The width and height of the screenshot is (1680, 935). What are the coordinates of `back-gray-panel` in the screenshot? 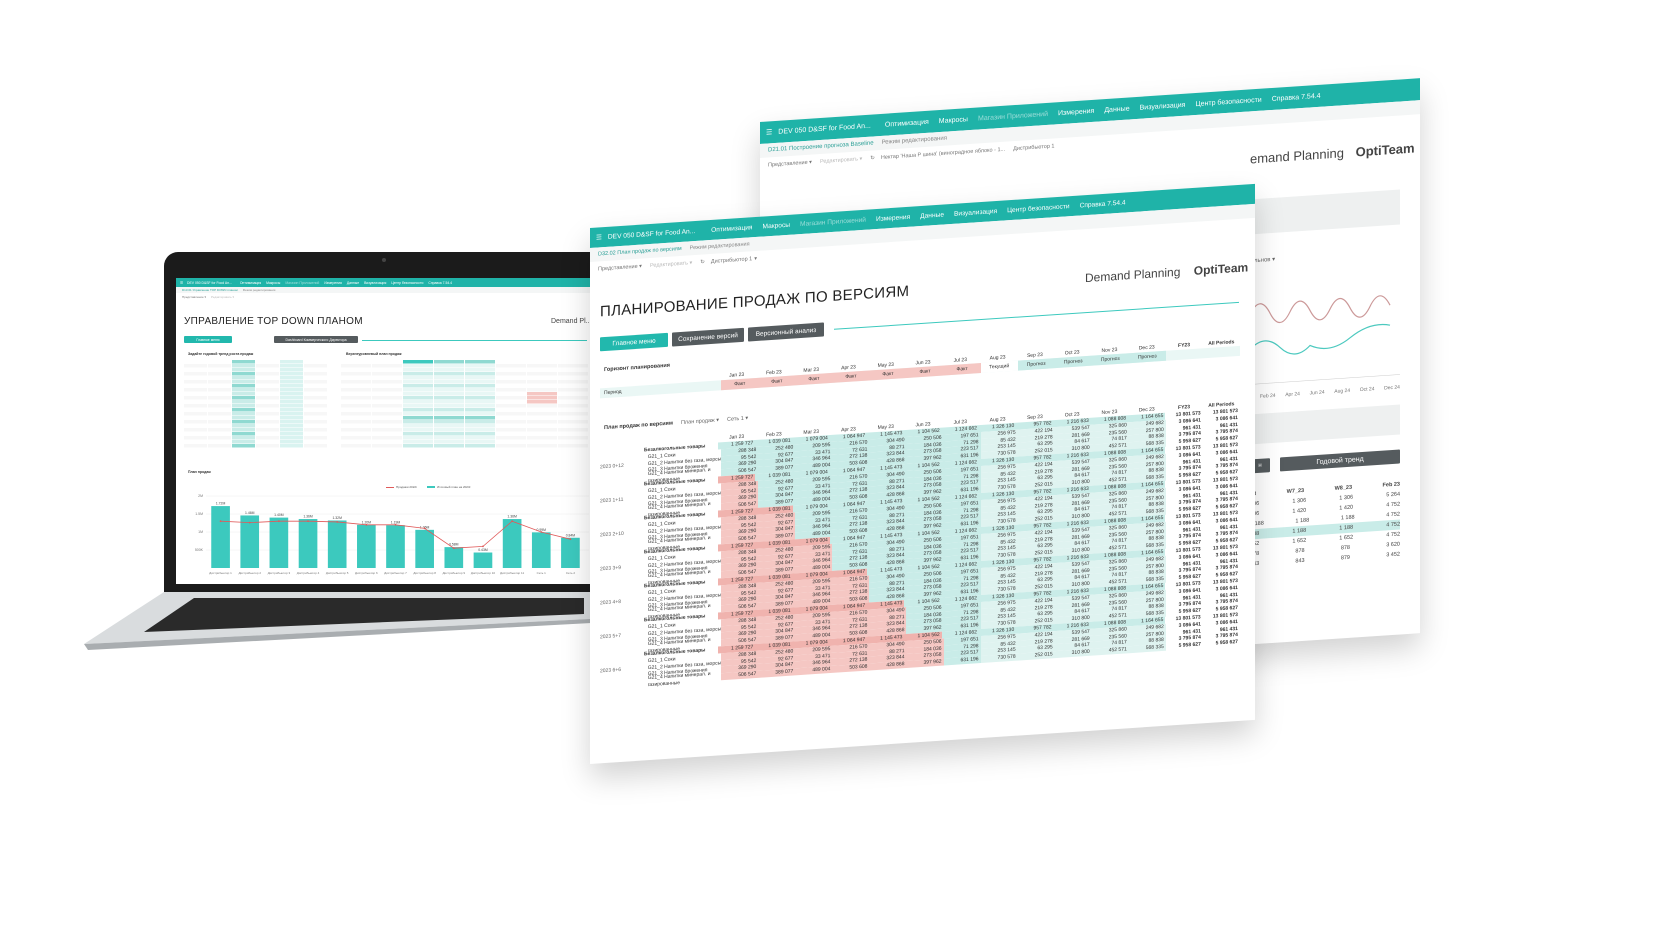 It's located at (1325, 424).